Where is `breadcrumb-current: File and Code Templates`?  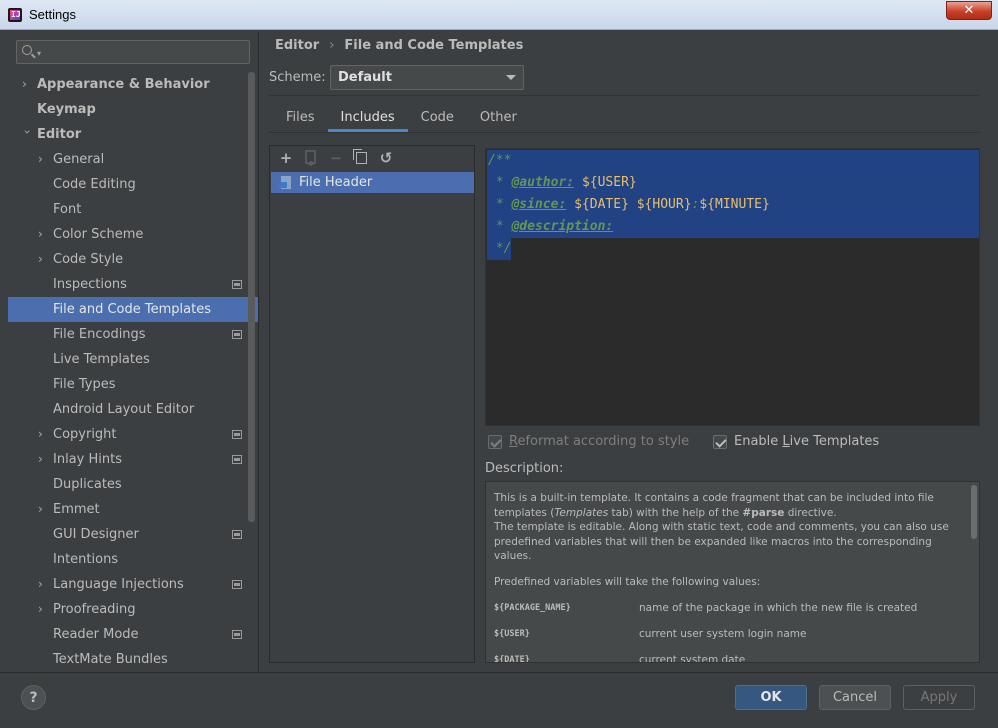 breadcrumb-current: File and Code Templates is located at coordinates (434, 45).